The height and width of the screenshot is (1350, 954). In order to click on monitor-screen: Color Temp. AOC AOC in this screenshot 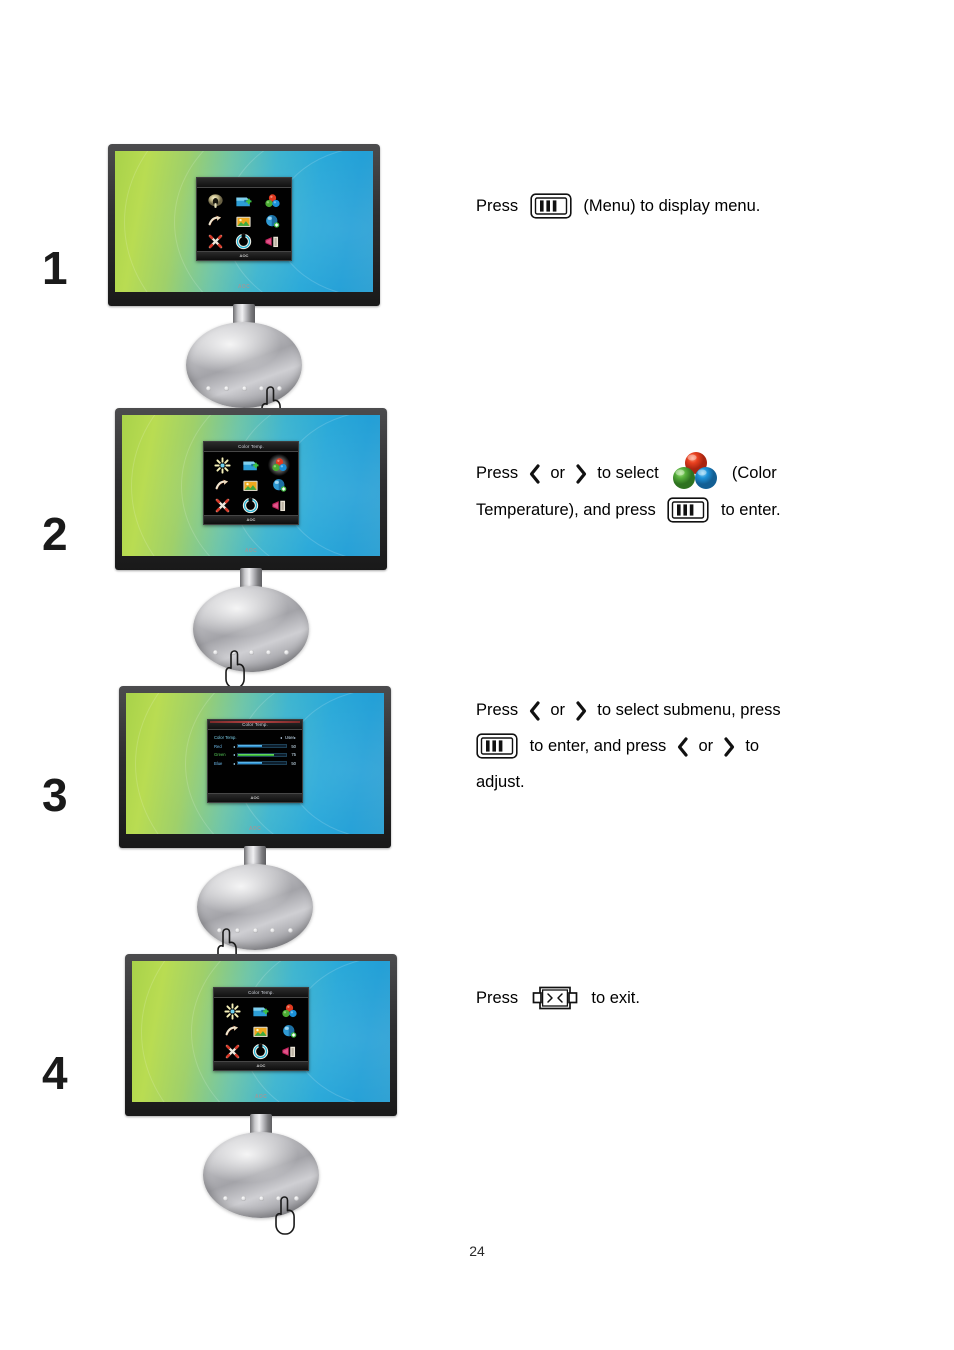, I will do `click(261, 1031)`.